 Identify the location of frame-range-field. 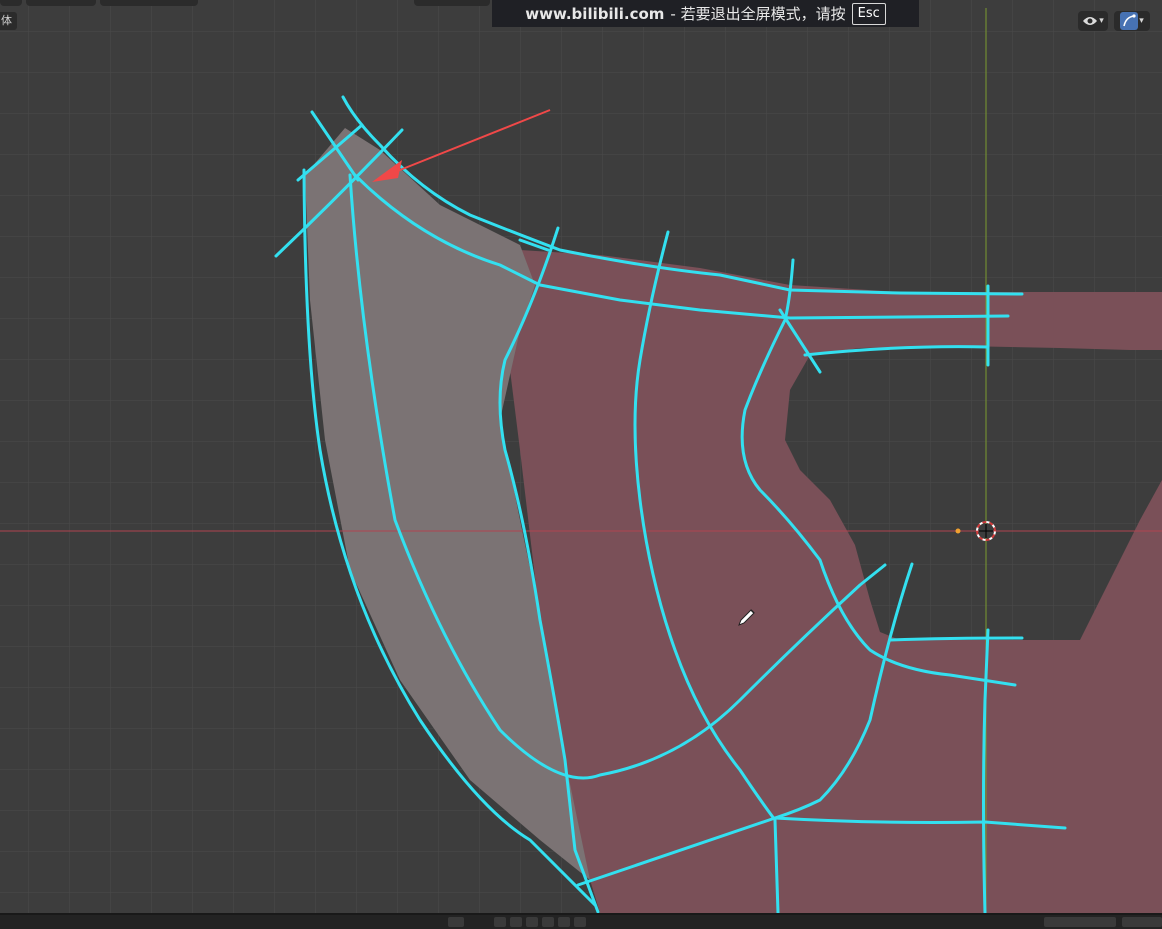
(1142, 922).